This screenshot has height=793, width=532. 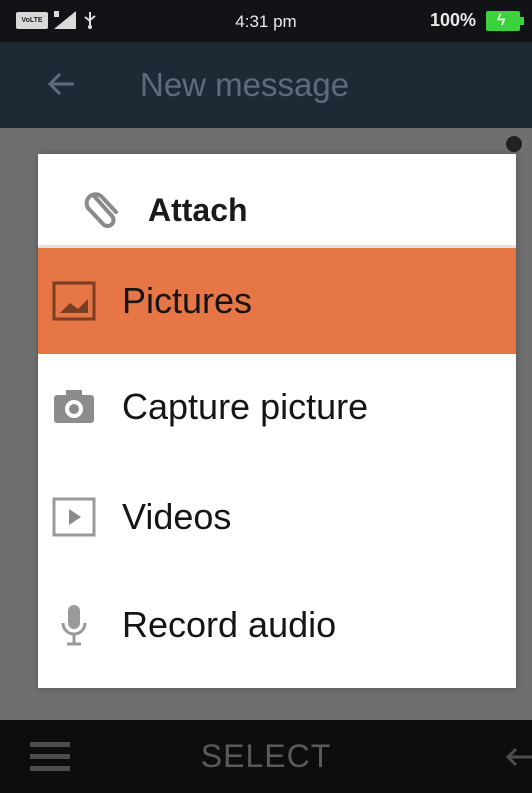 I want to click on dialog-title: Attach, so click(x=198, y=210).